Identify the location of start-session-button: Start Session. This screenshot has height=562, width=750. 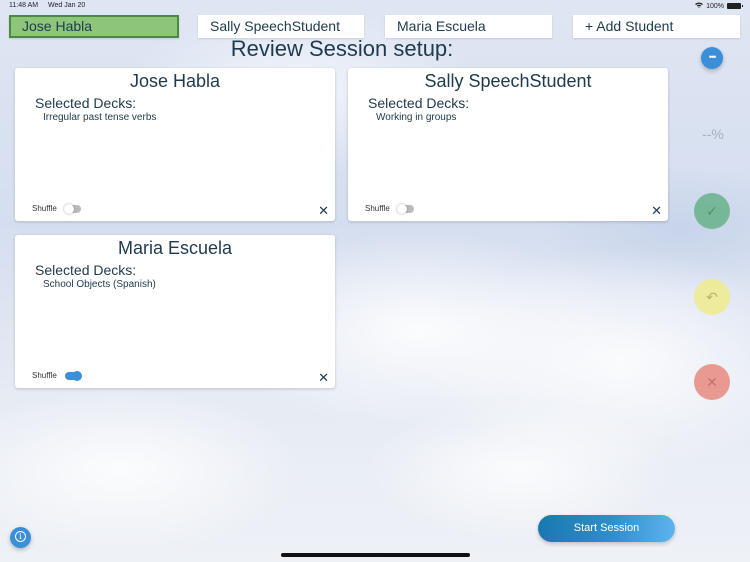
(606, 528).